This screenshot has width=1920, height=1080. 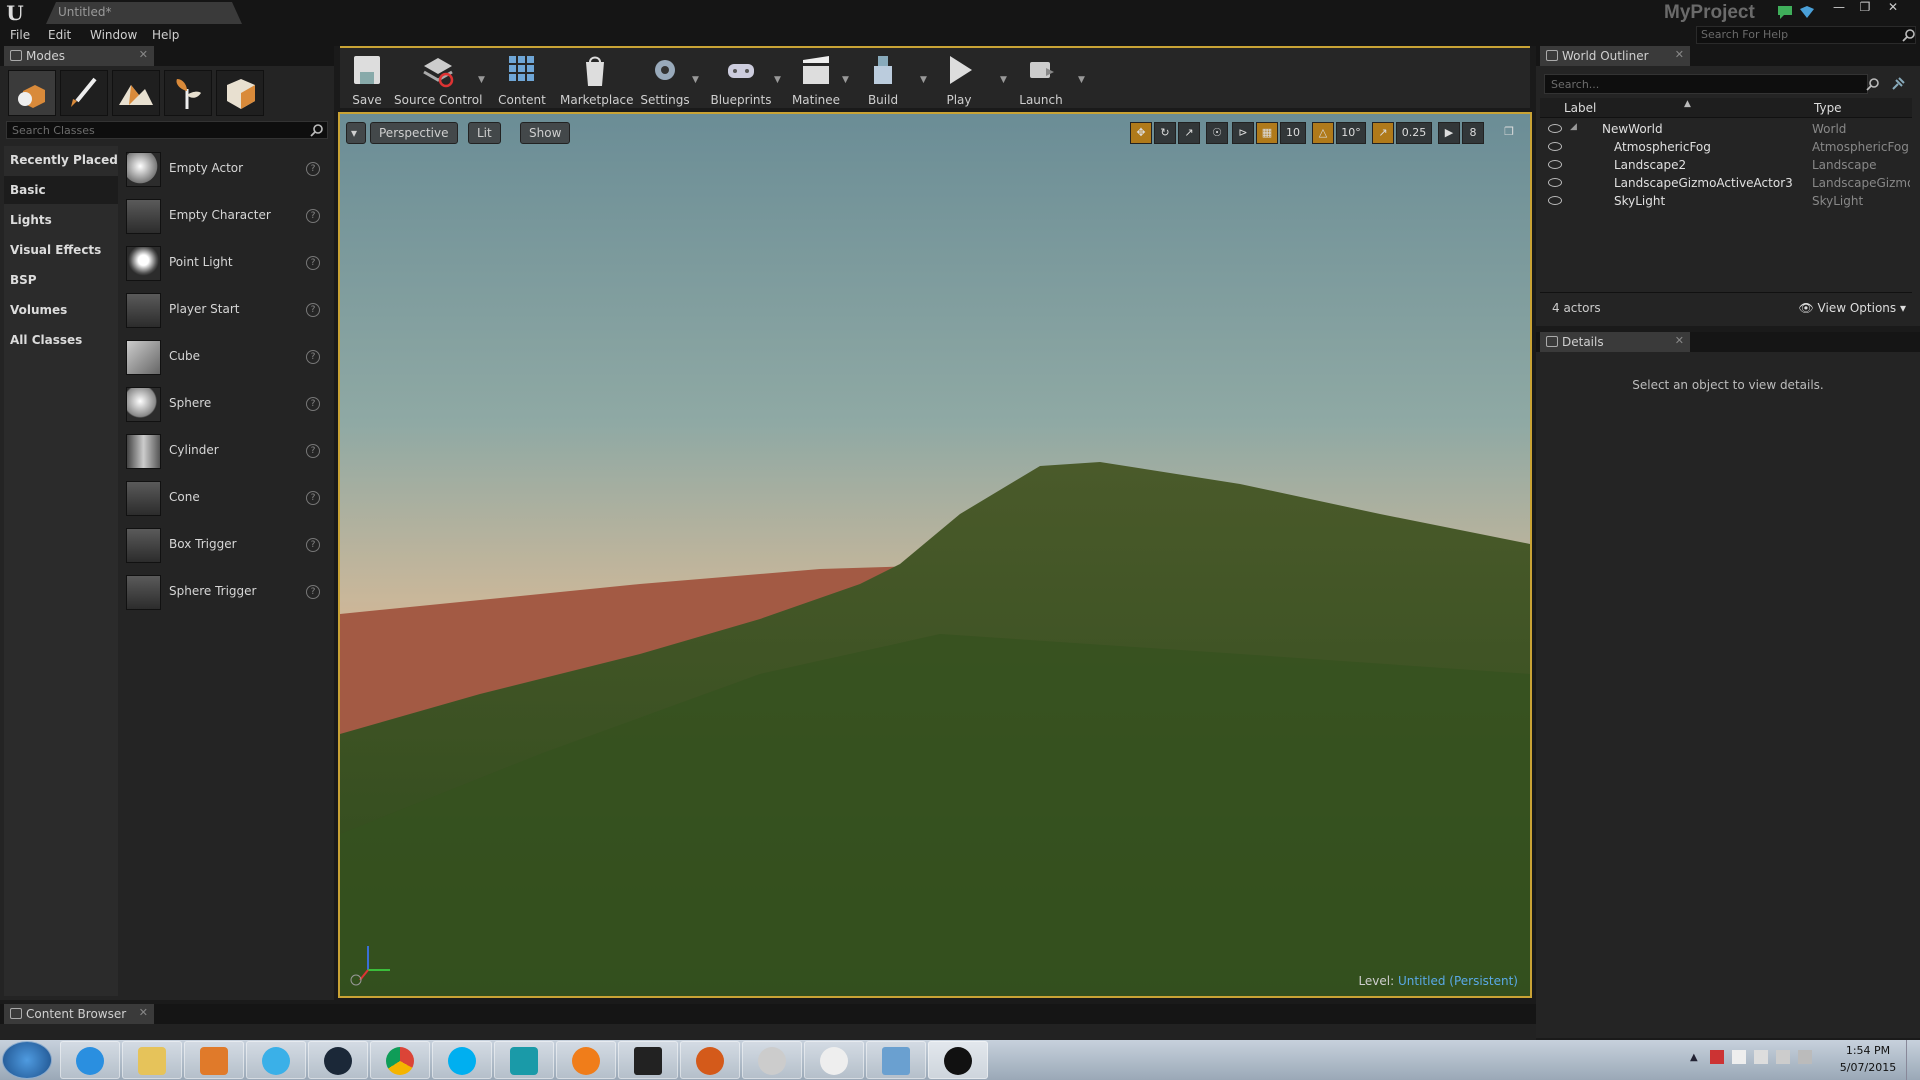 I want to click on menu-window: Window, so click(x=113, y=35).